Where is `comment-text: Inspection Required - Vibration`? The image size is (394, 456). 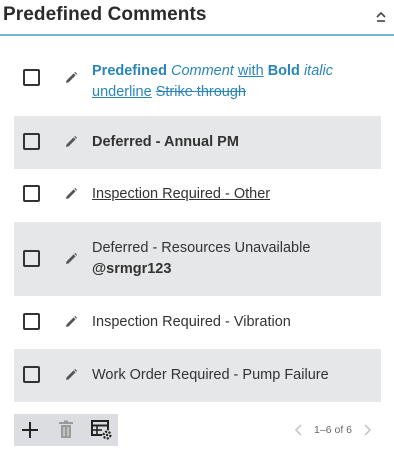 comment-text: Inspection Required - Vibration is located at coordinates (232, 322).